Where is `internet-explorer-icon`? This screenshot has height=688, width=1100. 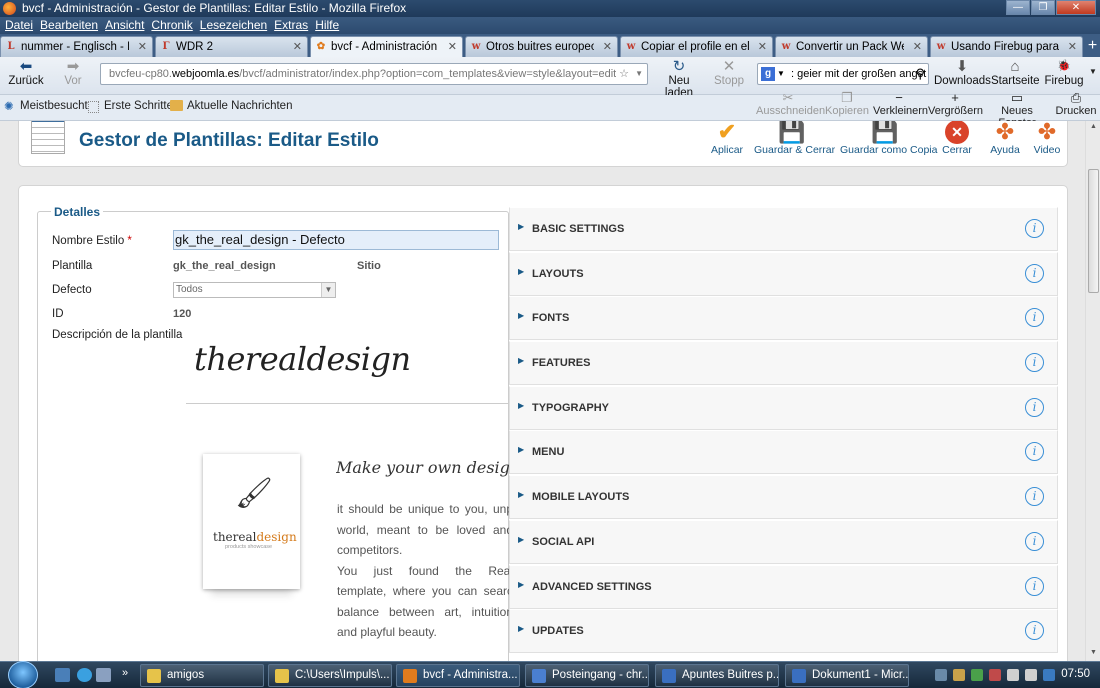
internet-explorer-icon is located at coordinates (84, 675).